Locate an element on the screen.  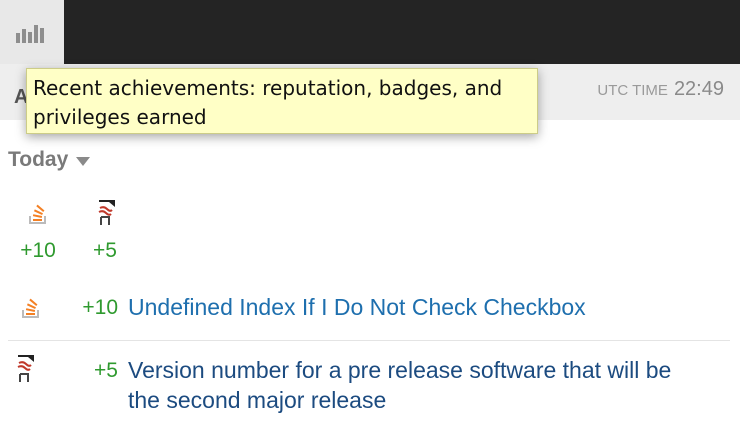
achievements-bars-icon is located at coordinates (30, 34).